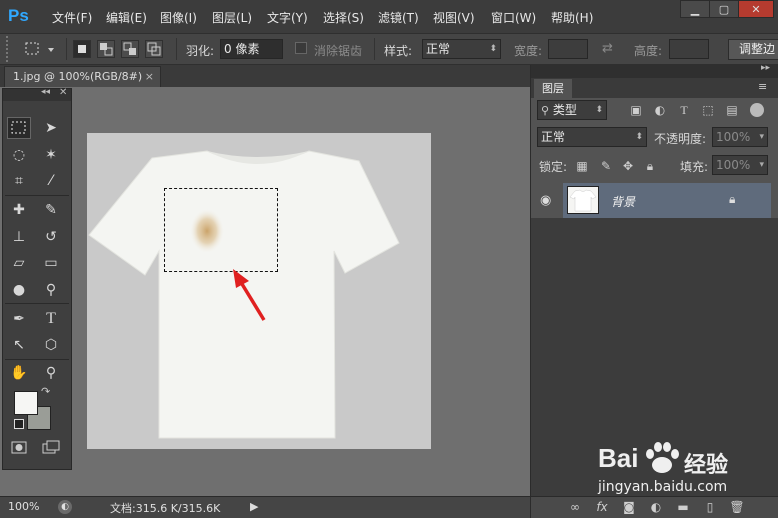 Image resolution: width=778 pixels, height=518 pixels. I want to click on magic-wand-tool: ✶, so click(51, 155).